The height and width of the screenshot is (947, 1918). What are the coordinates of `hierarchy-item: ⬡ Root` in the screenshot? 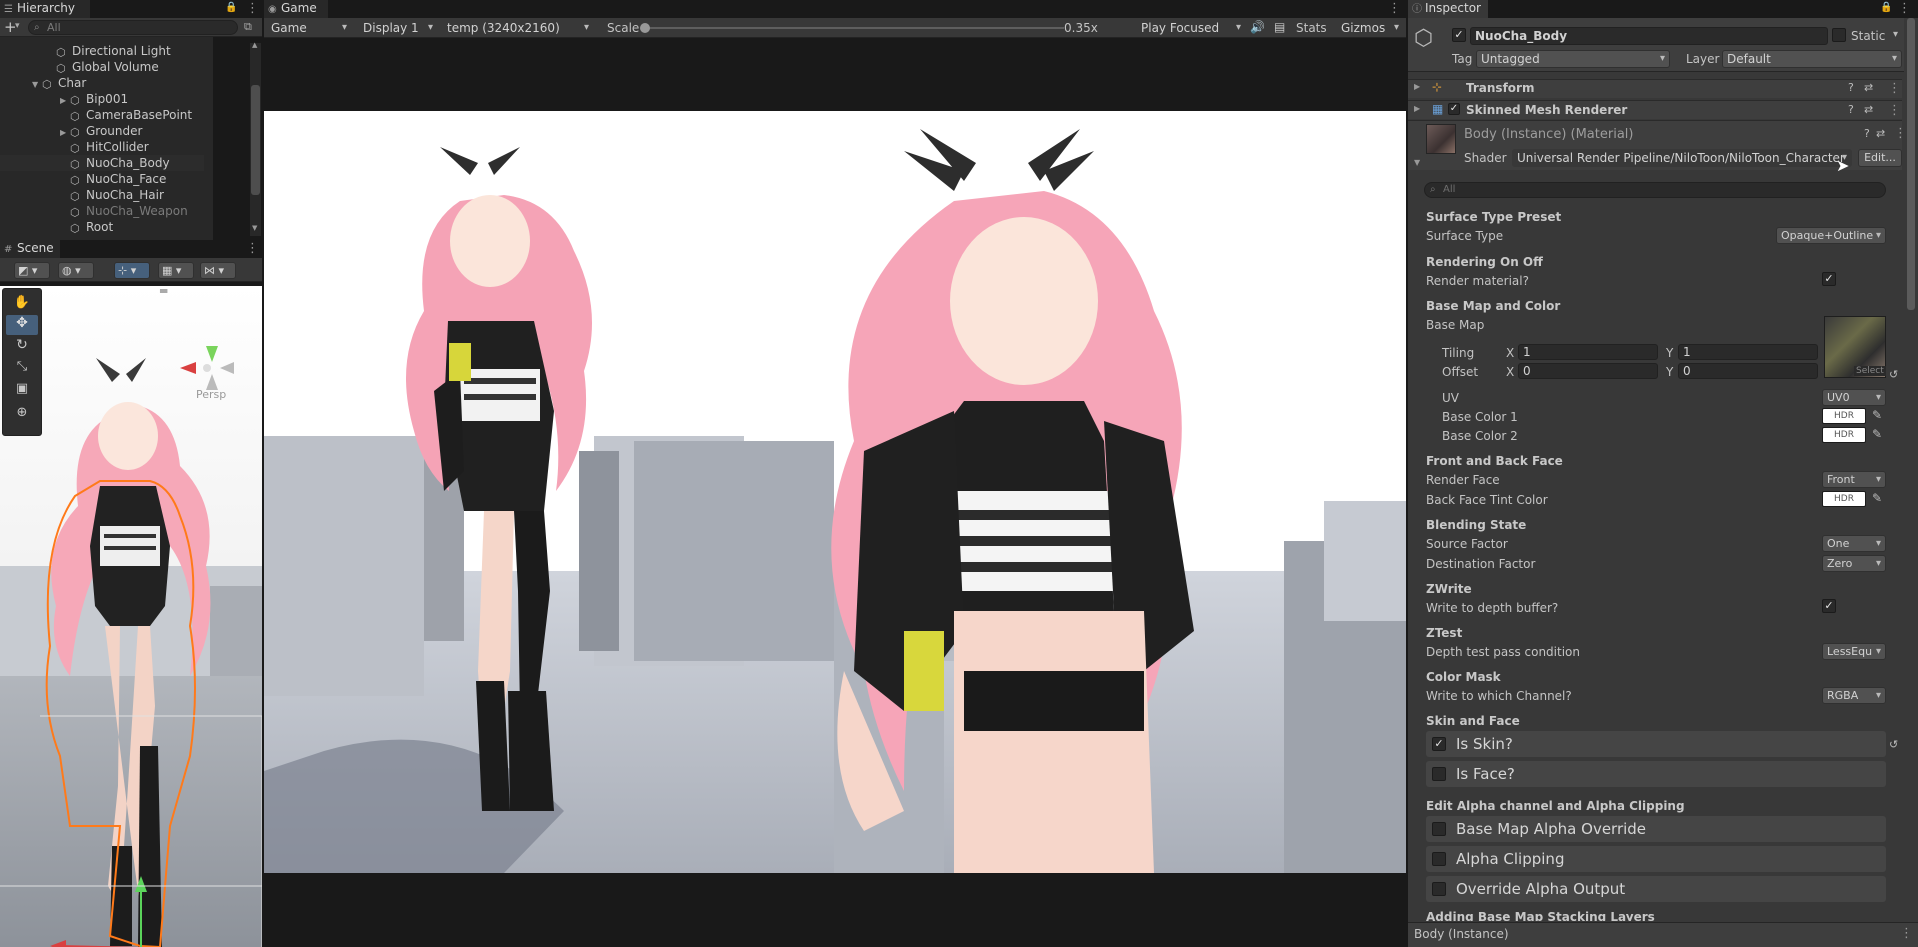 It's located at (102, 227).